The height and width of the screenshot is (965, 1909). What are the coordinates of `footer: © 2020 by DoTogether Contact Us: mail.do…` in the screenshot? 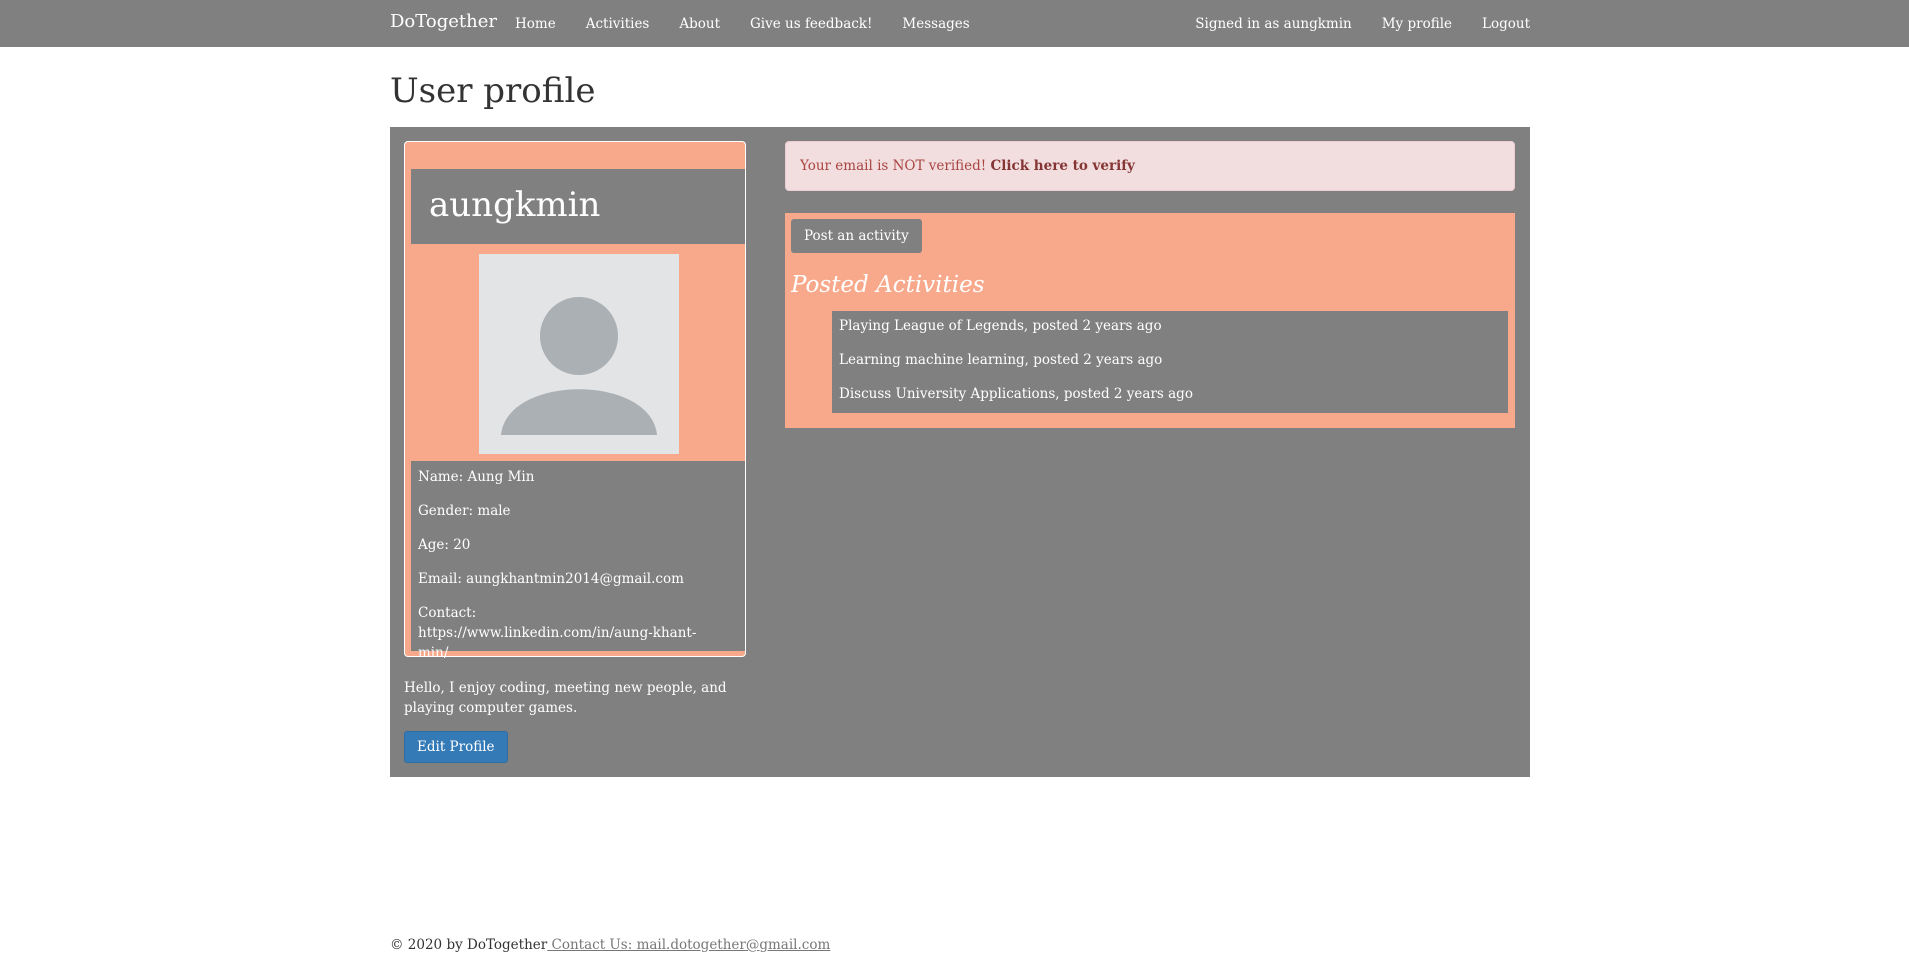 It's located at (610, 945).